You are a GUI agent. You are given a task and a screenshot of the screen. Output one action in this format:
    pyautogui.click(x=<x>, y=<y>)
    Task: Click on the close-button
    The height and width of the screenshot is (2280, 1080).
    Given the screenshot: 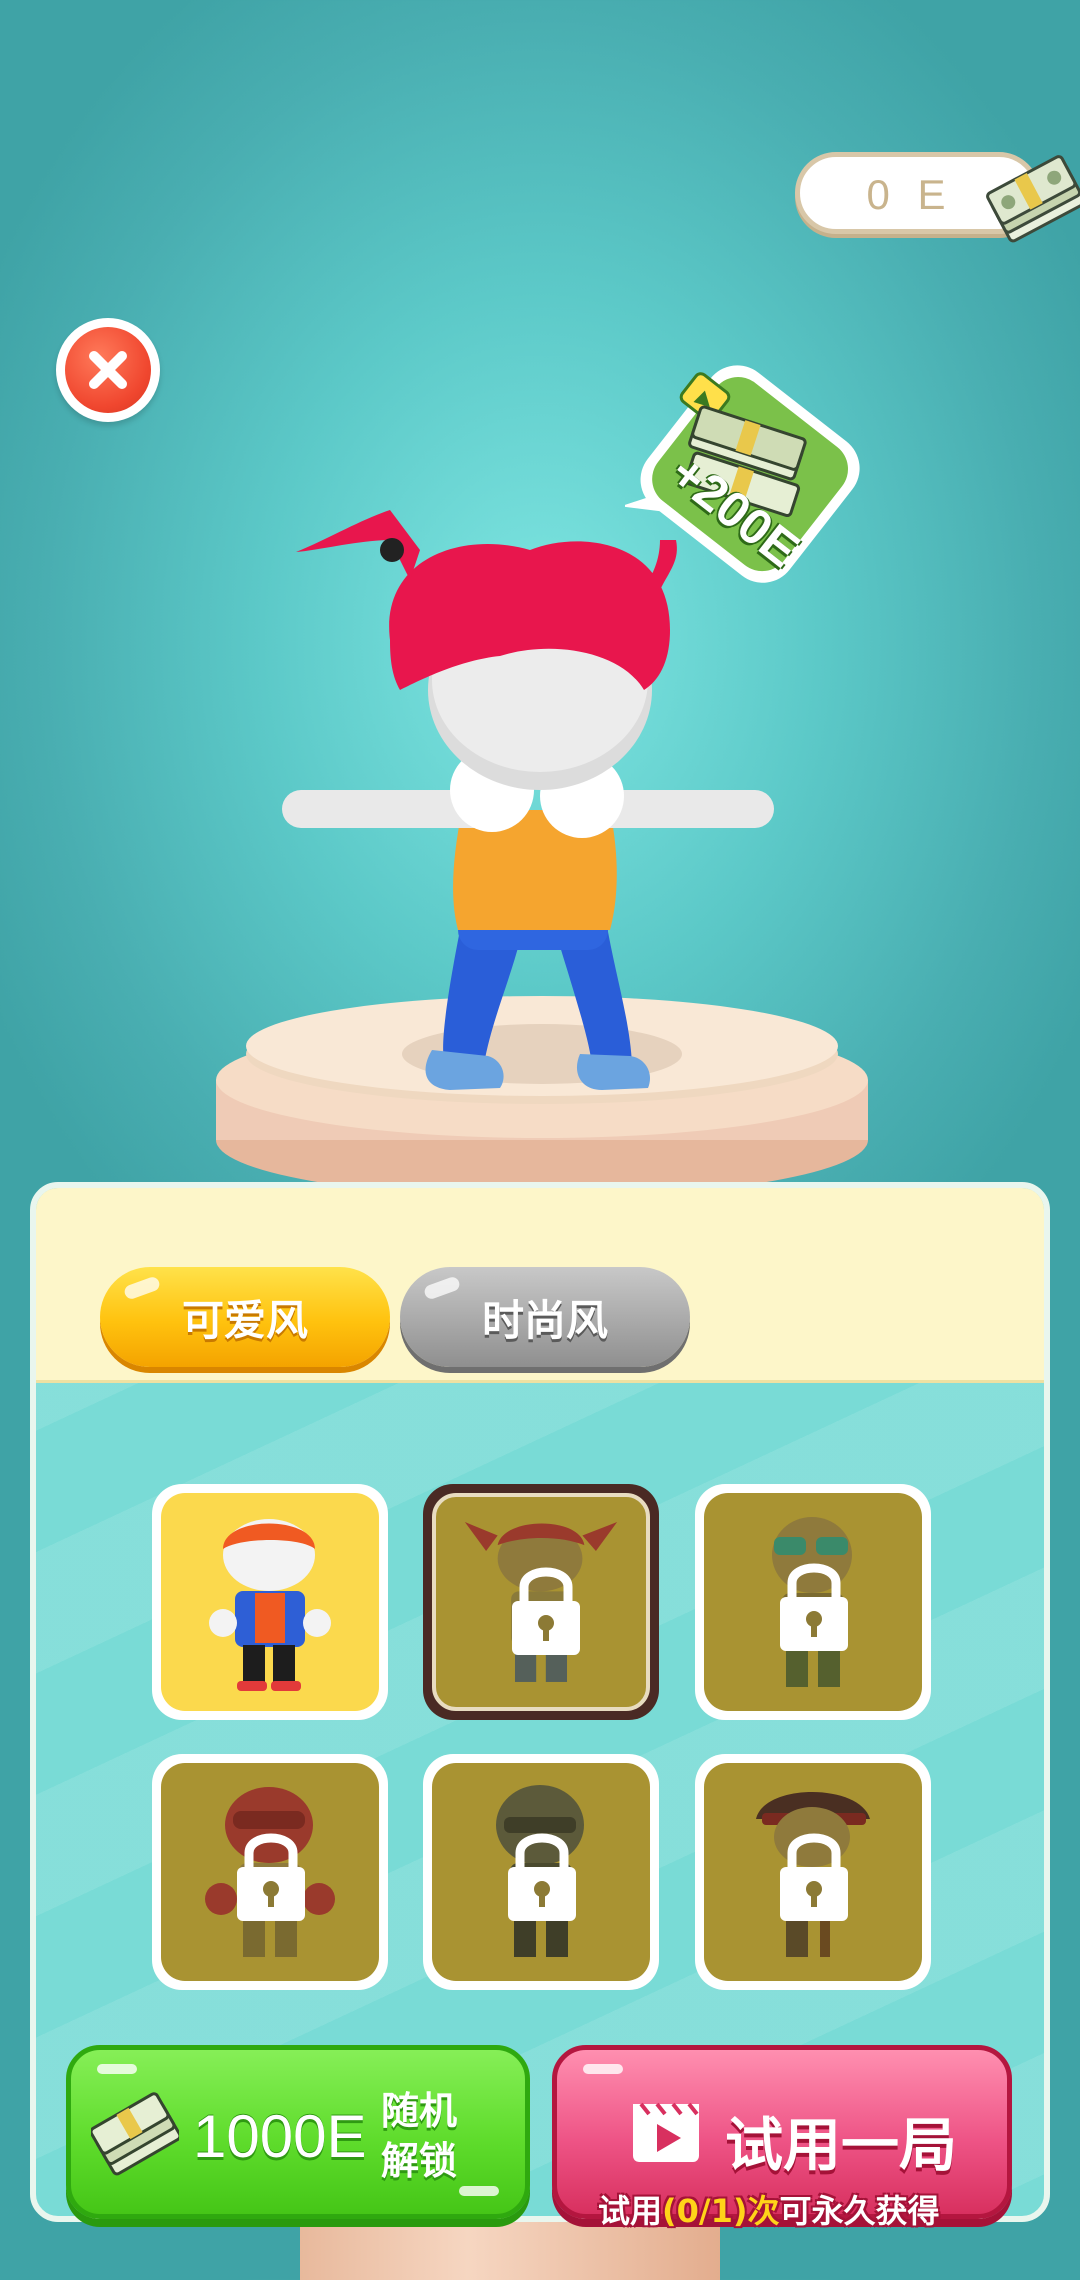 What is the action you would take?
    pyautogui.click(x=108, y=370)
    